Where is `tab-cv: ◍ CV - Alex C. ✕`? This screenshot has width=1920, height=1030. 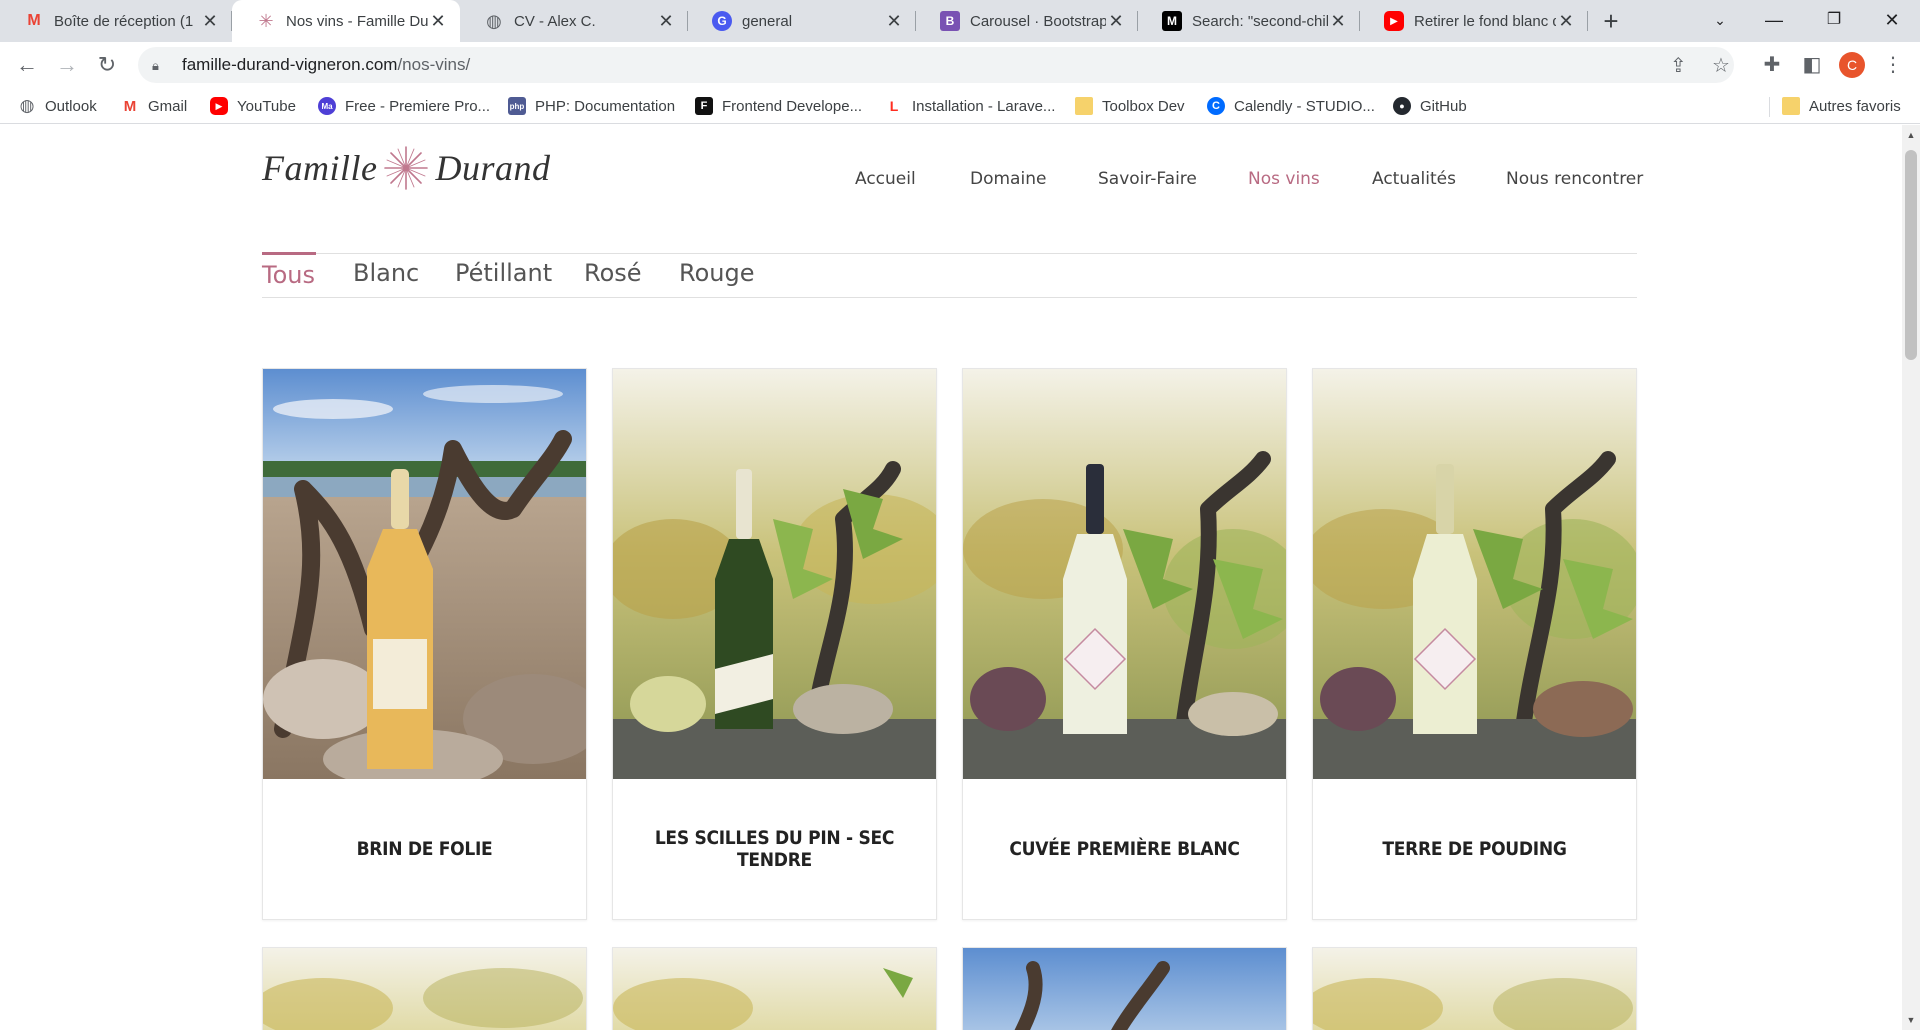
tab-cv: ◍ CV - Alex C. ✕ is located at coordinates (574, 21).